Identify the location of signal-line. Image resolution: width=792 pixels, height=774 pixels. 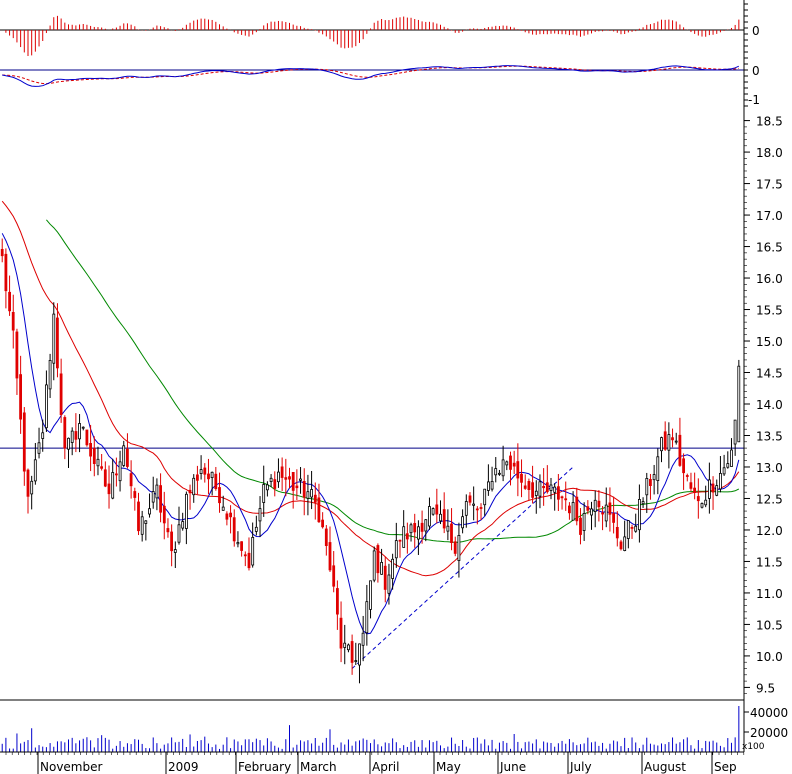
(370, 75).